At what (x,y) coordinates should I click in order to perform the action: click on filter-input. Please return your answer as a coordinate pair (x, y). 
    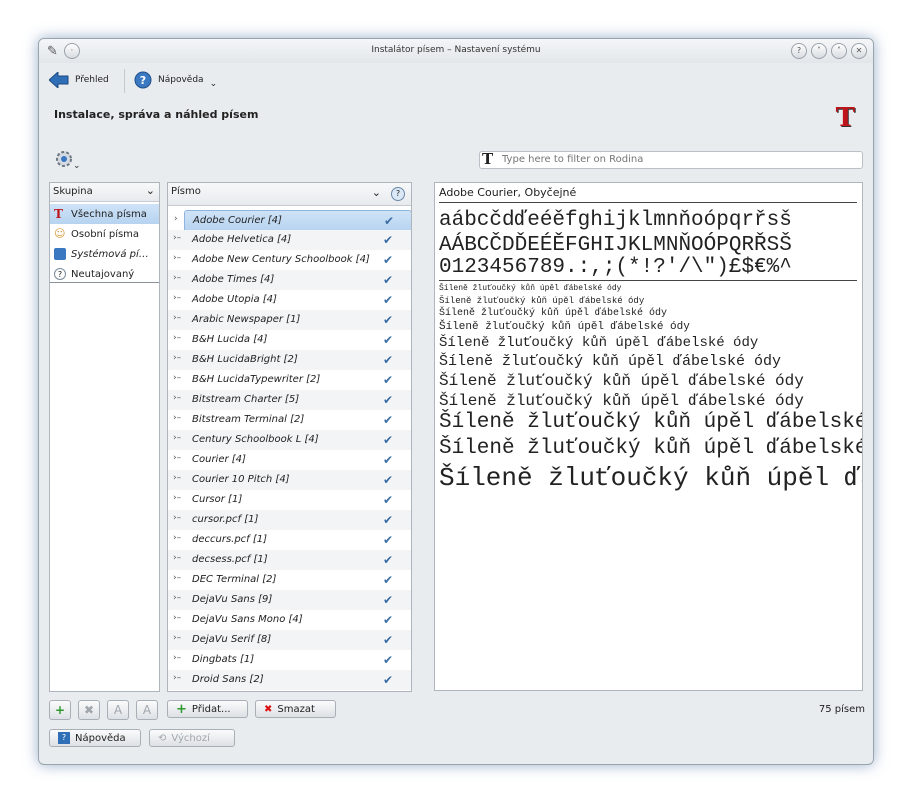
    Looking at the image, I should click on (677, 159).